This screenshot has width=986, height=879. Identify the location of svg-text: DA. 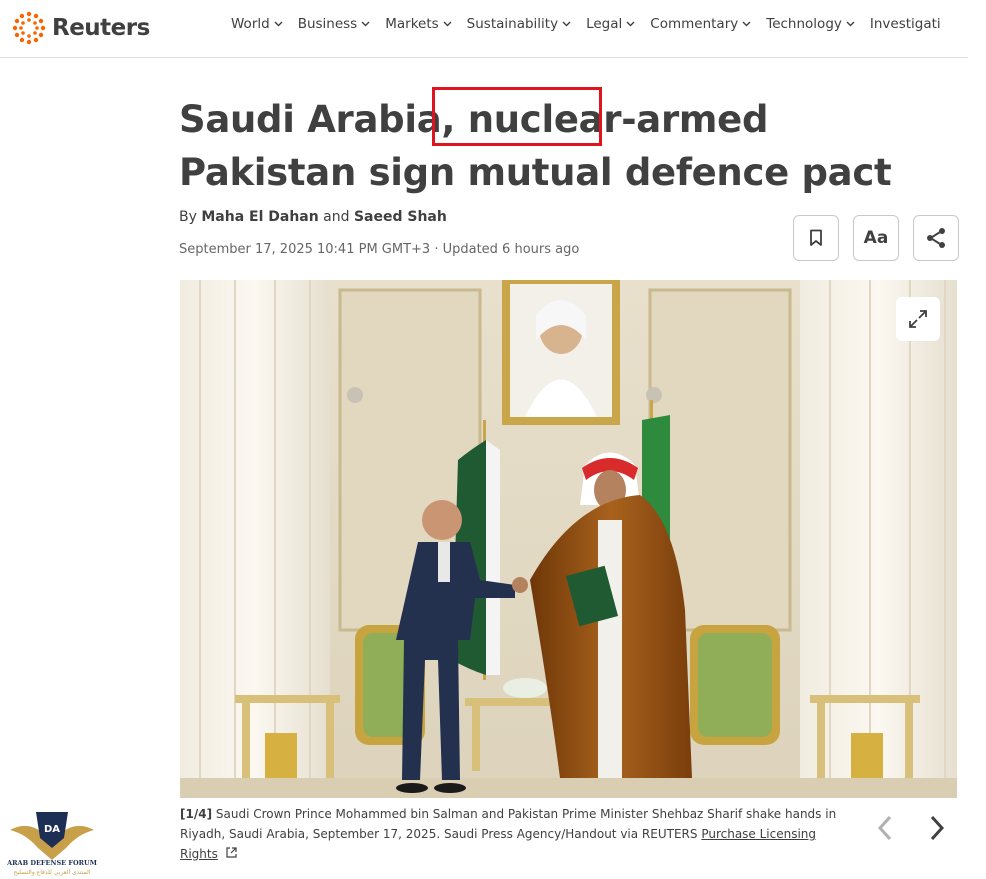
(52, 829).